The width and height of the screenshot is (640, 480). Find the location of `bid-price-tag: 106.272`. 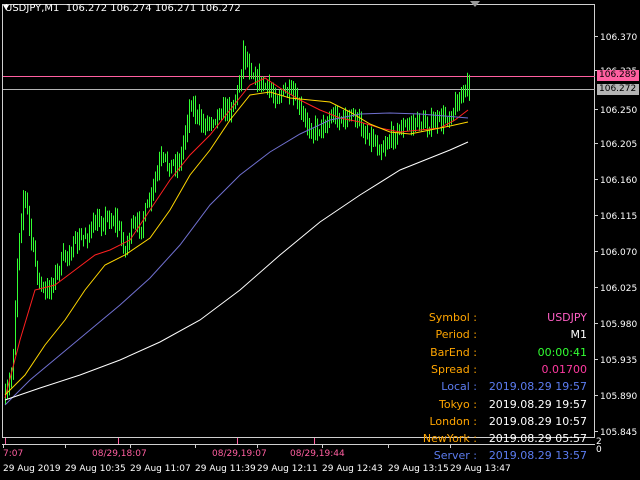

bid-price-tag: 106.272 is located at coordinates (618, 89).